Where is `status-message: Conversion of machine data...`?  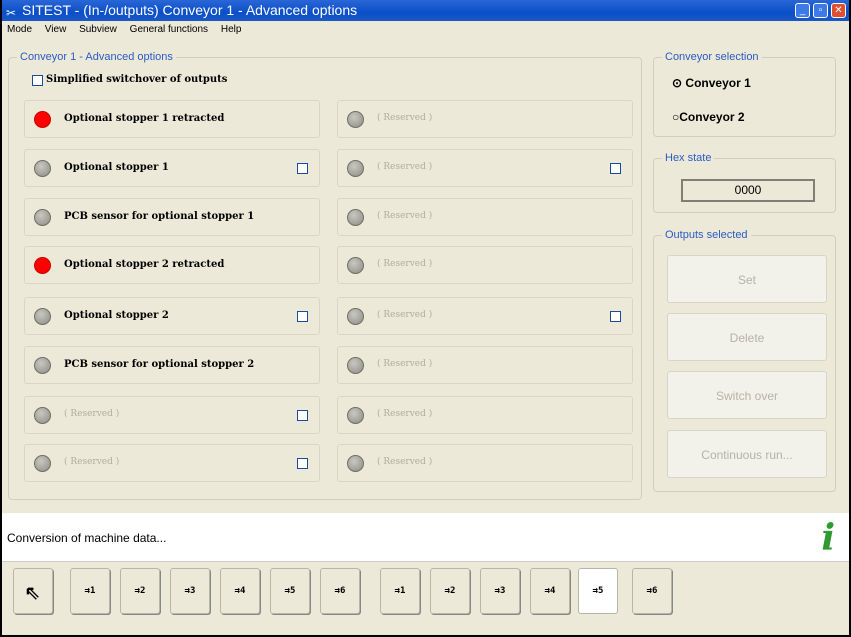 status-message: Conversion of machine data... is located at coordinates (87, 538).